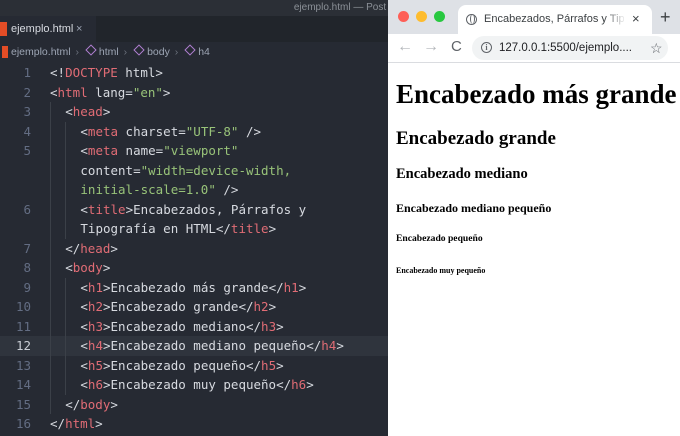 The width and height of the screenshot is (680, 436). I want to click on code-line: 12 <h4>Encabezado mediano pequeño</h4>, so click(194, 346).